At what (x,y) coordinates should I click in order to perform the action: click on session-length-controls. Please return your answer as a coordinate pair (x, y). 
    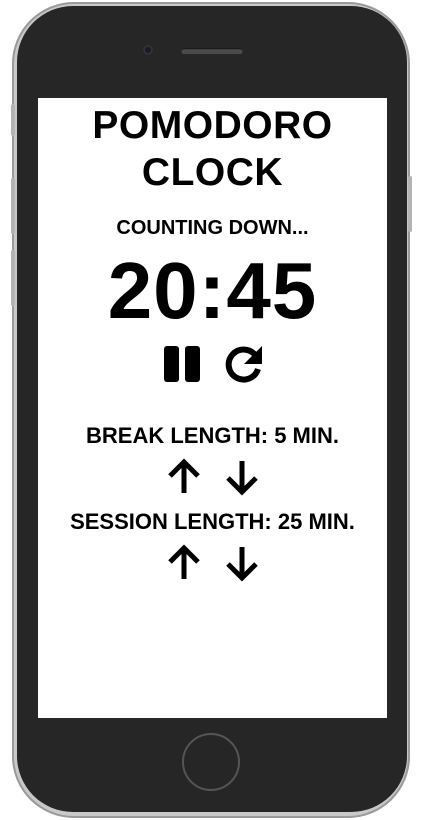
    Looking at the image, I should click on (212, 563).